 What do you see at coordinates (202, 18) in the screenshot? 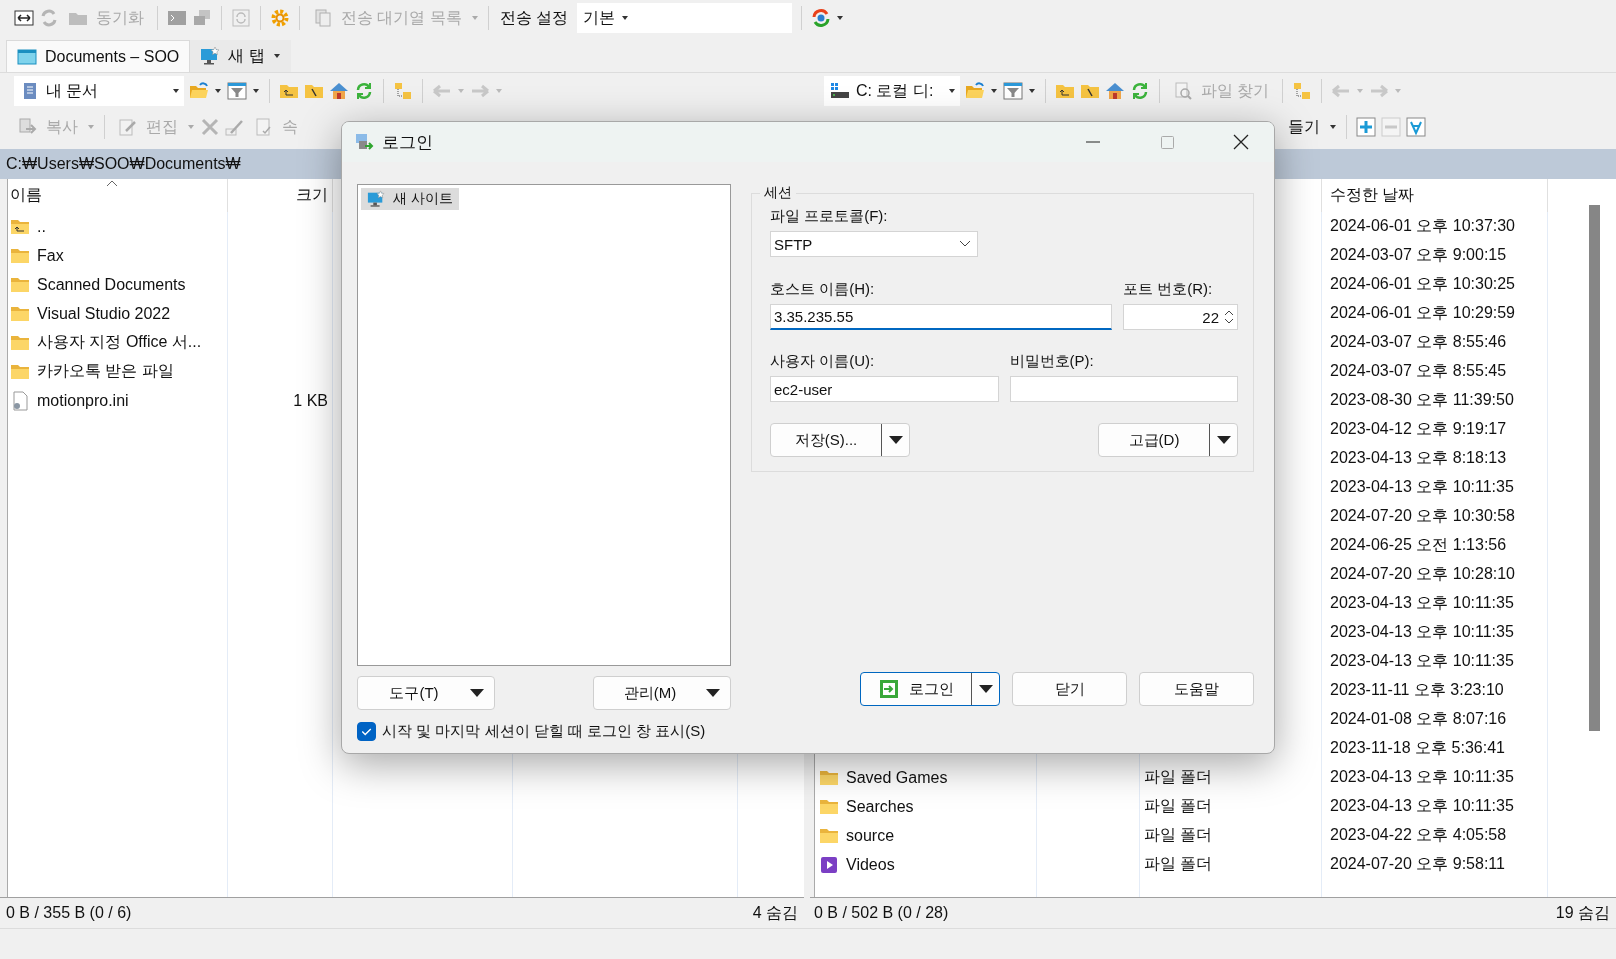
I see `windows-icon` at bounding box center [202, 18].